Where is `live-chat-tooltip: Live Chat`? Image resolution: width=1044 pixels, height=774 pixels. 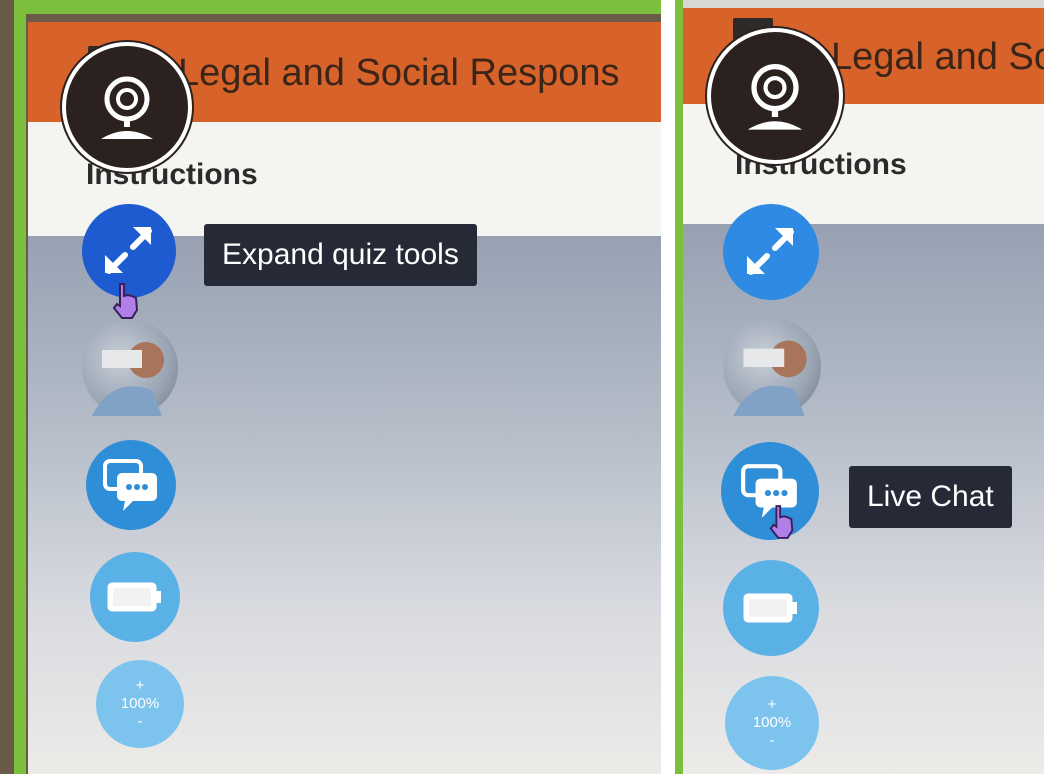 live-chat-tooltip: Live Chat is located at coordinates (930, 497).